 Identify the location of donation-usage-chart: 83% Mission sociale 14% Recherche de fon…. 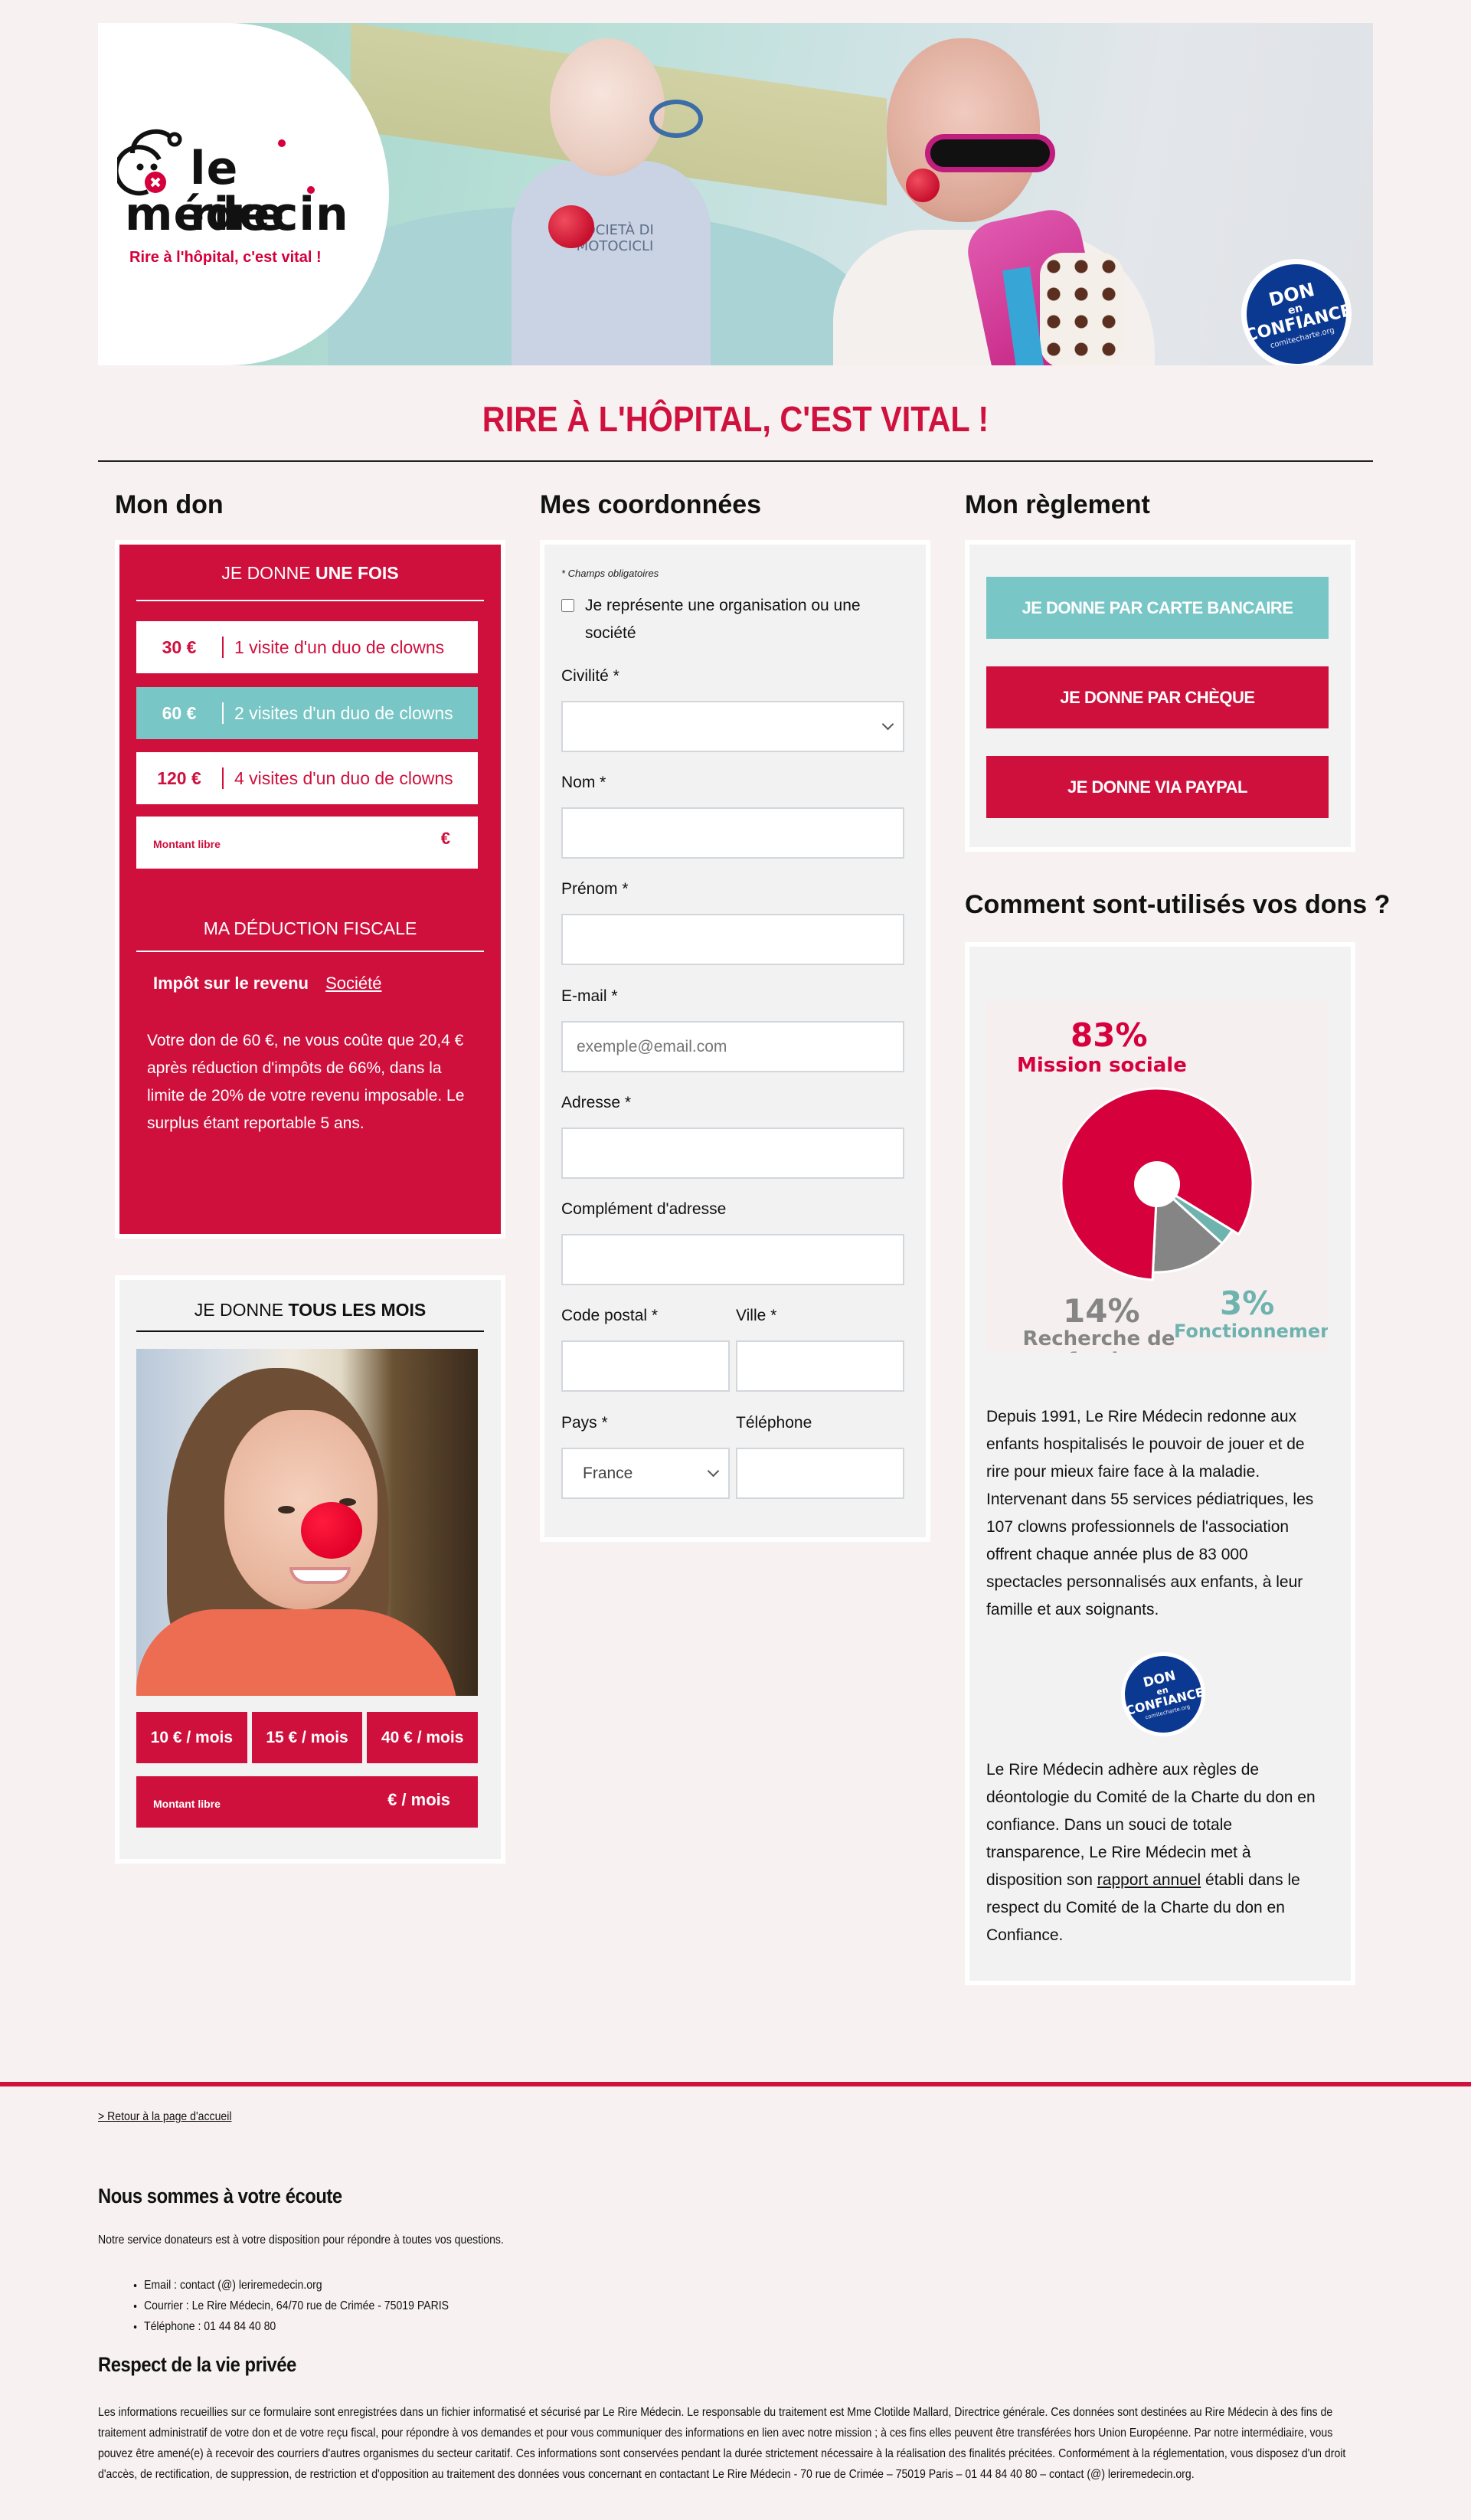
(1157, 1176).